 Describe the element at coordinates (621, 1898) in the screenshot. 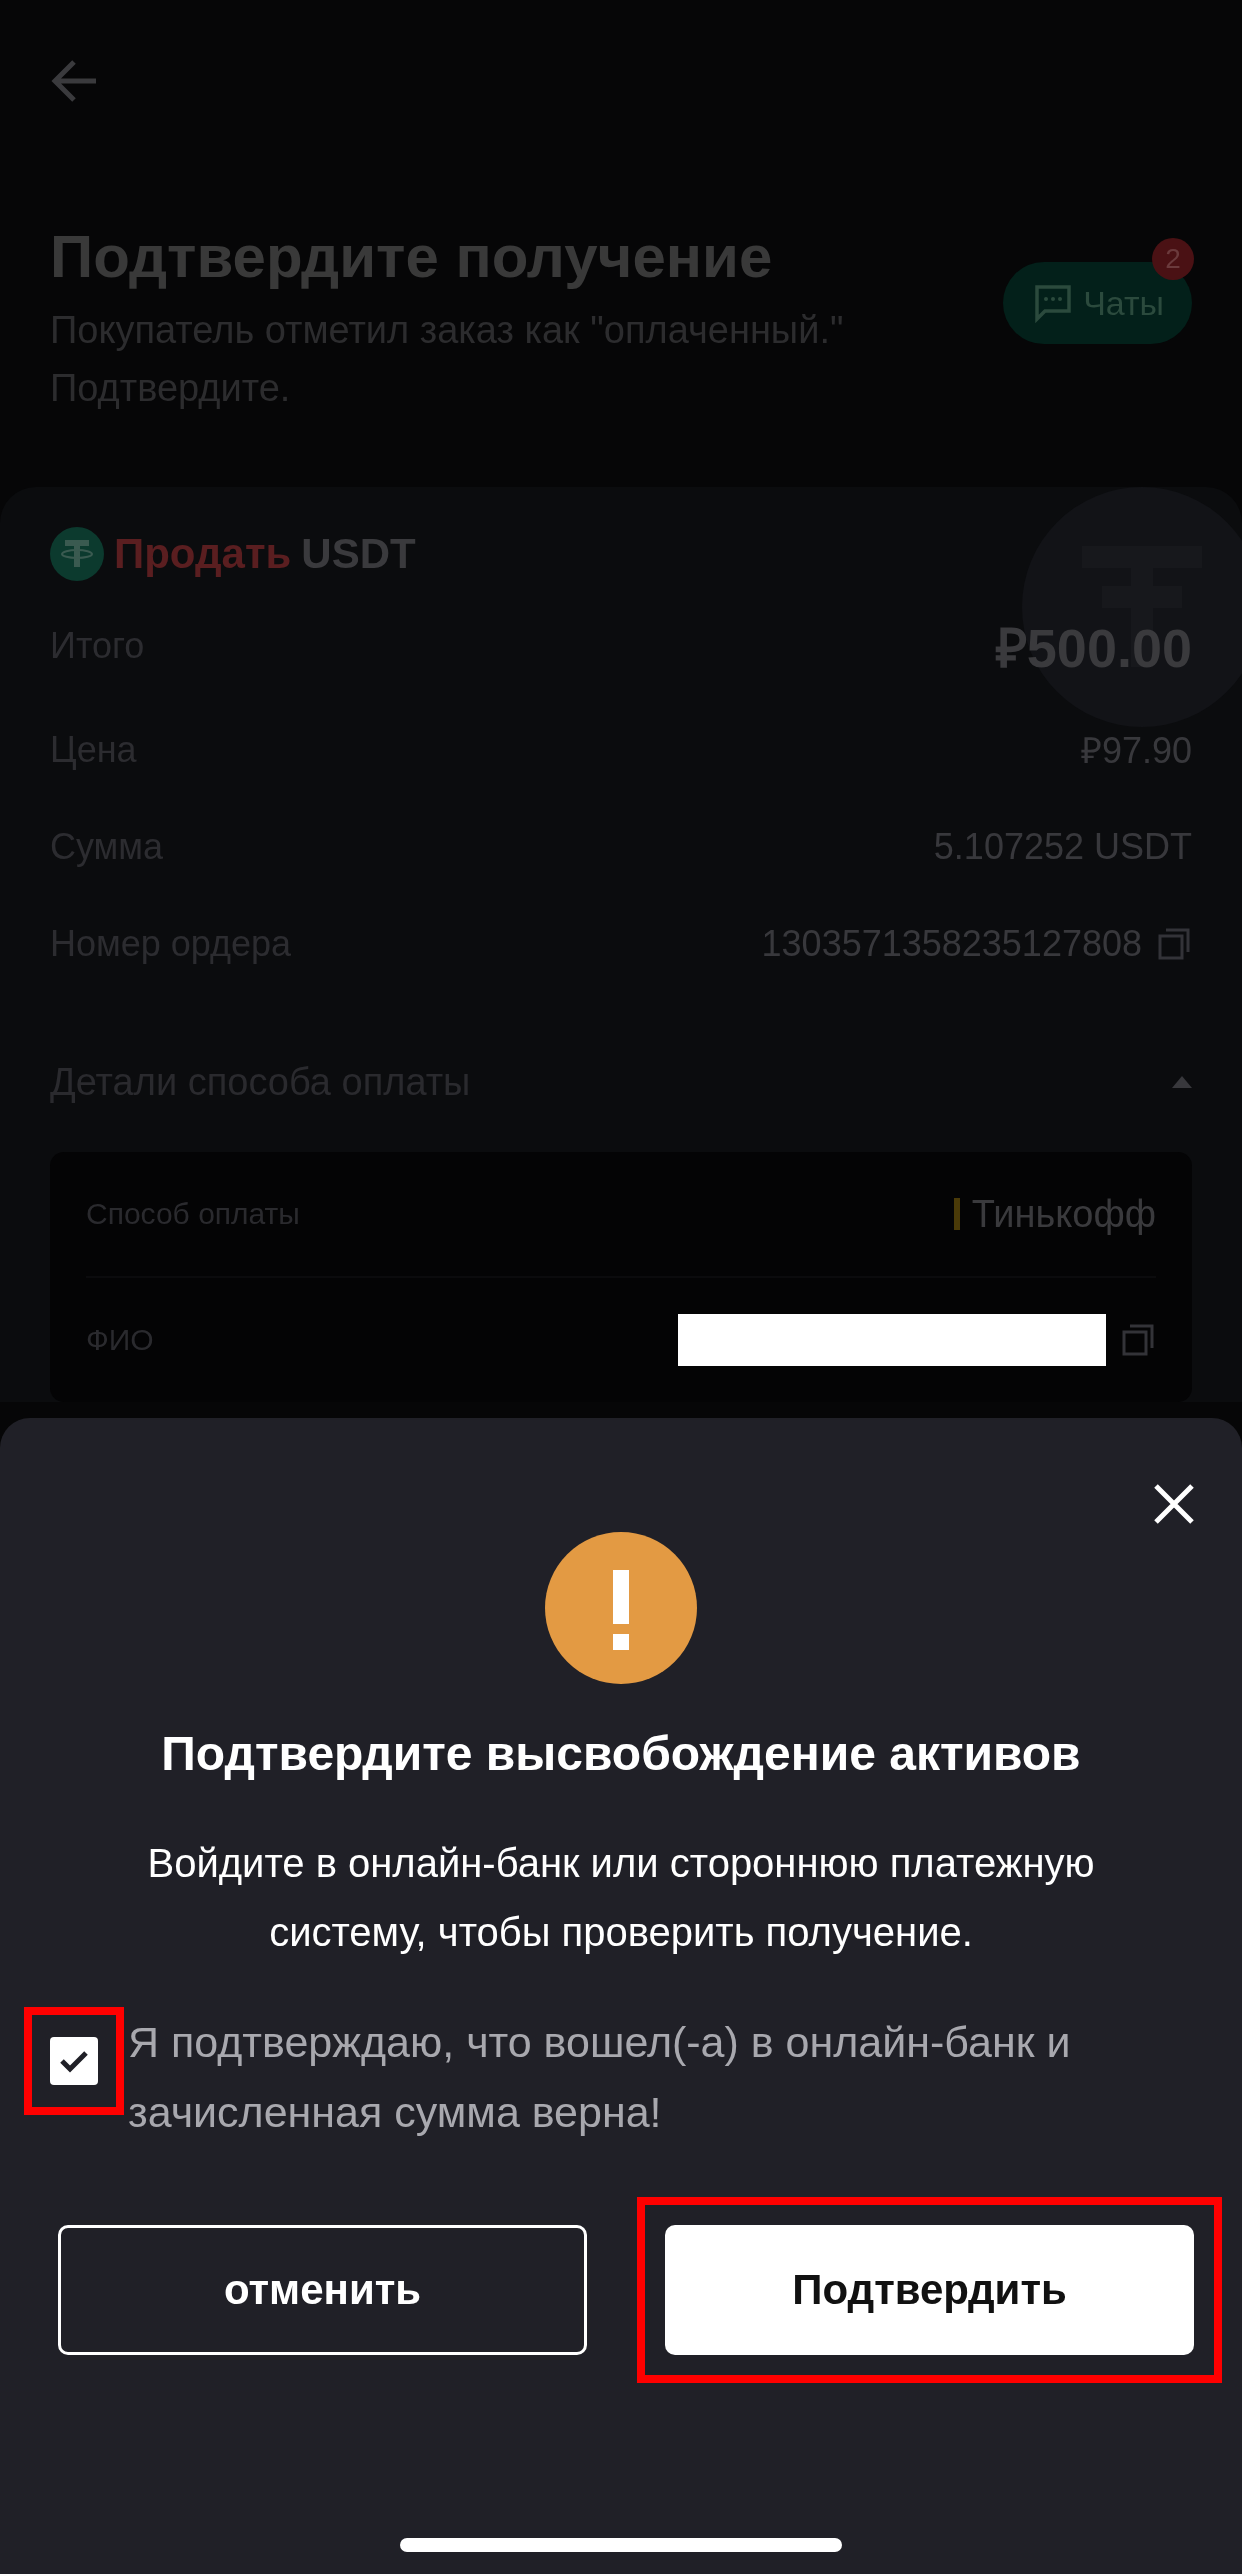

I see `dialog-message: Войдите в онлайн-банк или стороннюю платежную систему, чтобы проверить получение.` at that location.